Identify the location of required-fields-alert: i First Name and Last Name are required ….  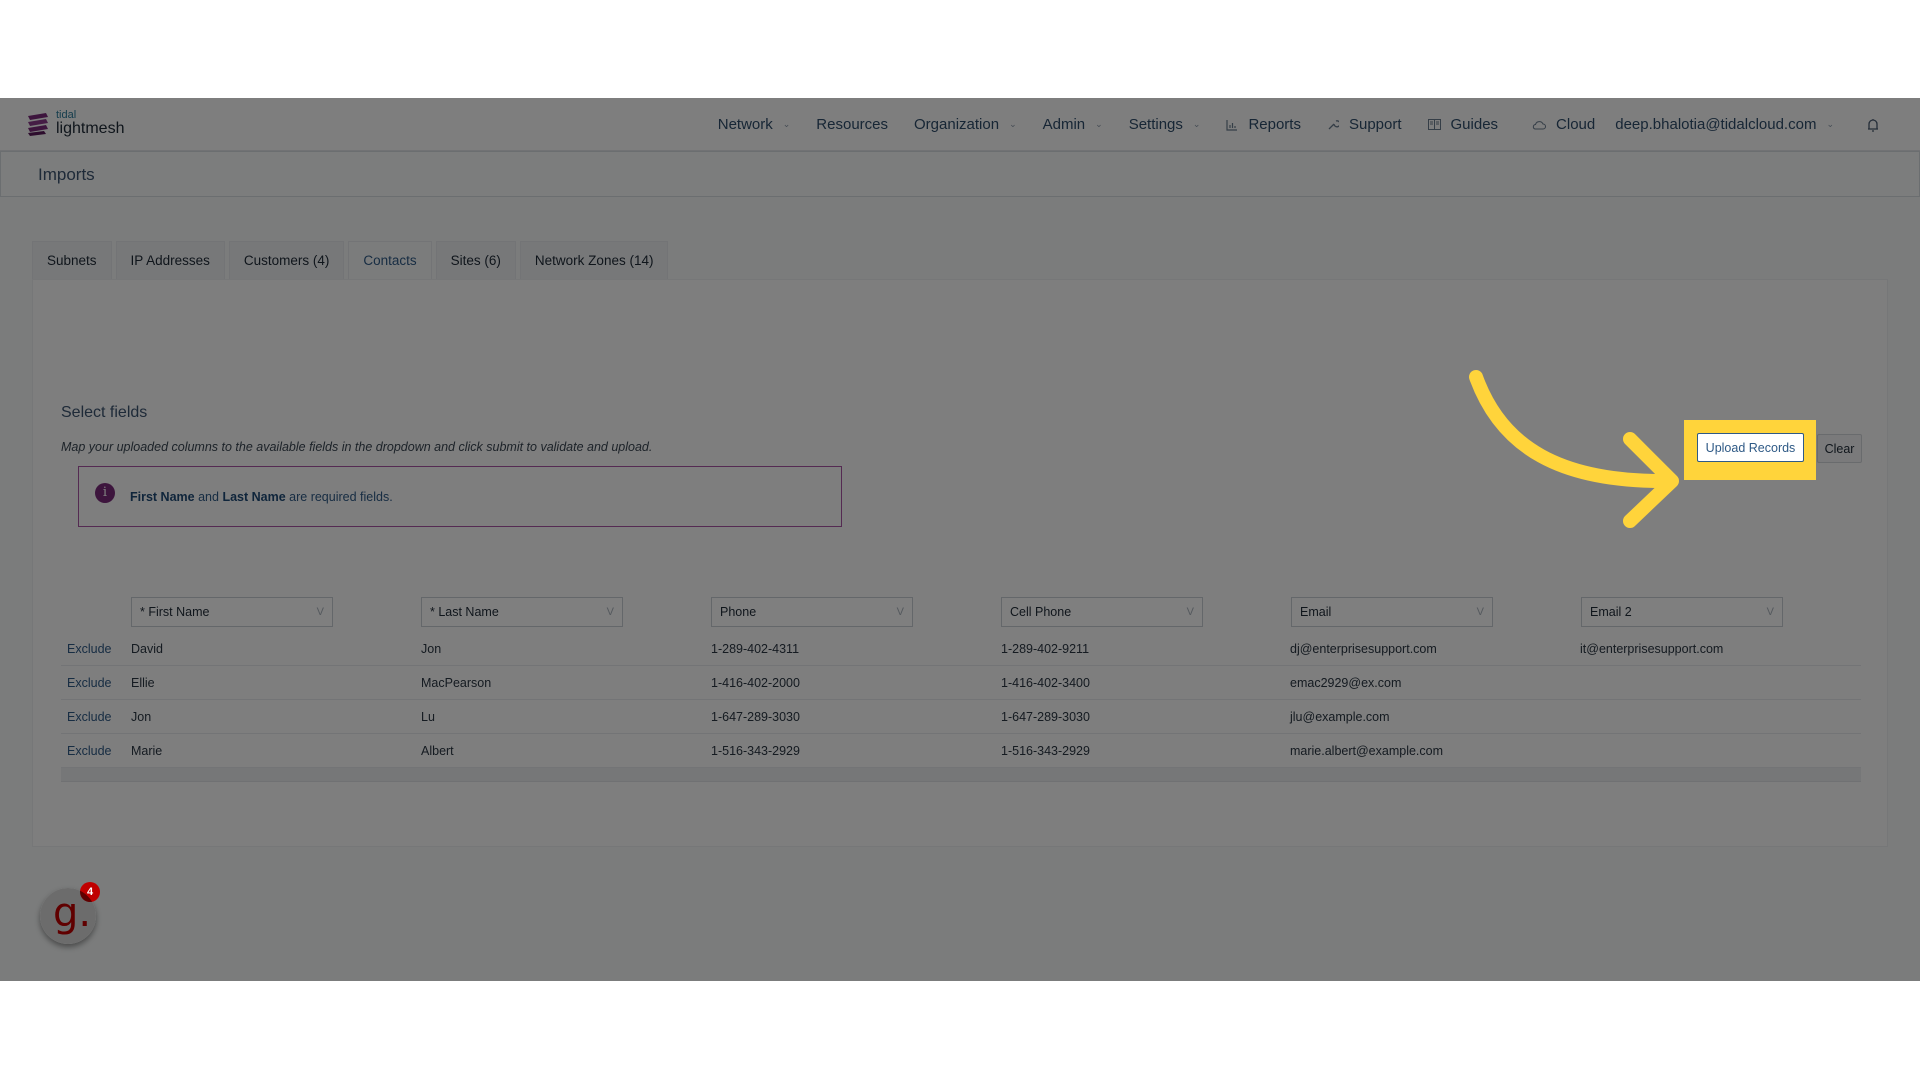
(460, 496).